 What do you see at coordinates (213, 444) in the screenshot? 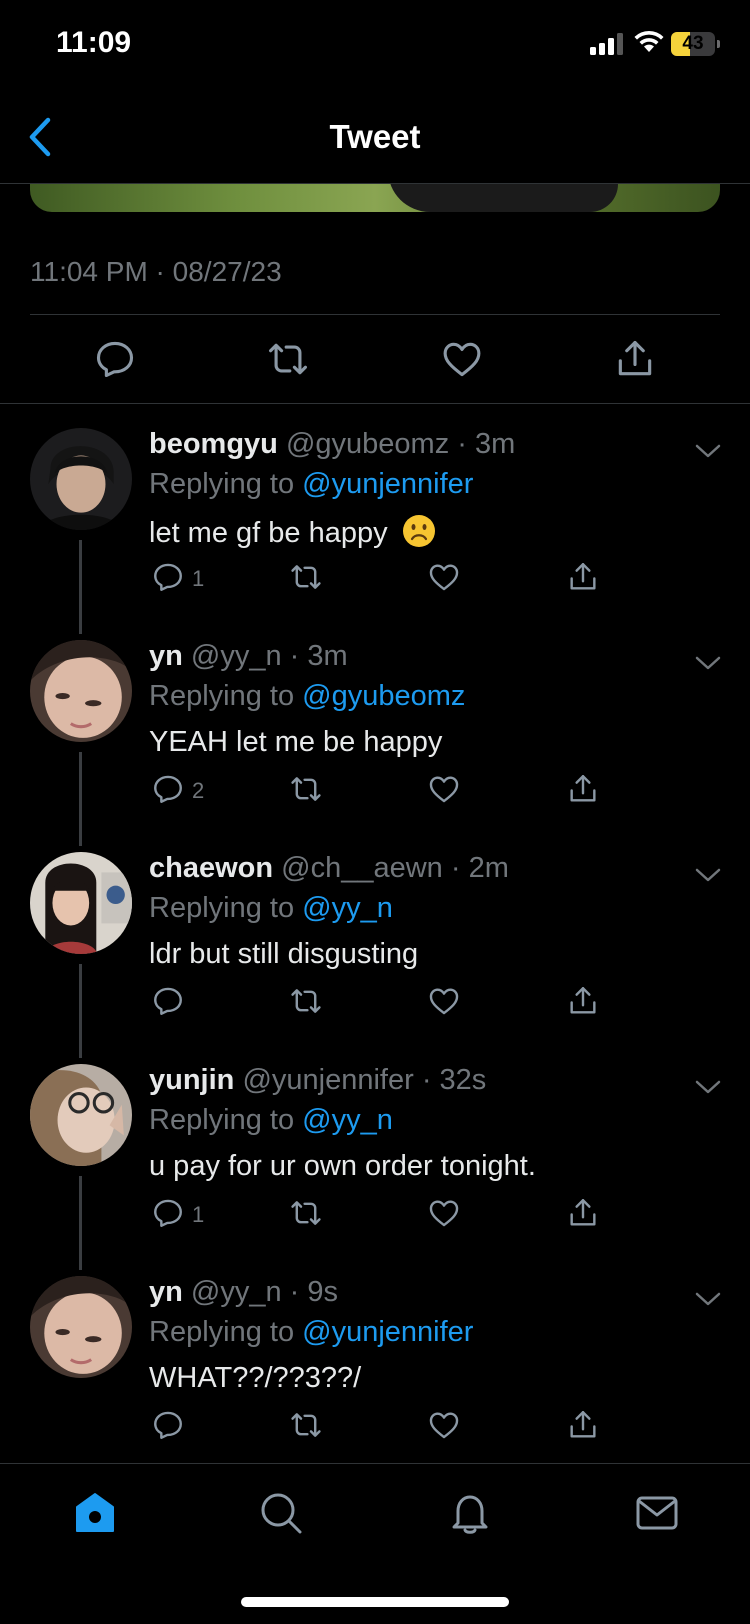
I see `display-name: beomgyu` at bounding box center [213, 444].